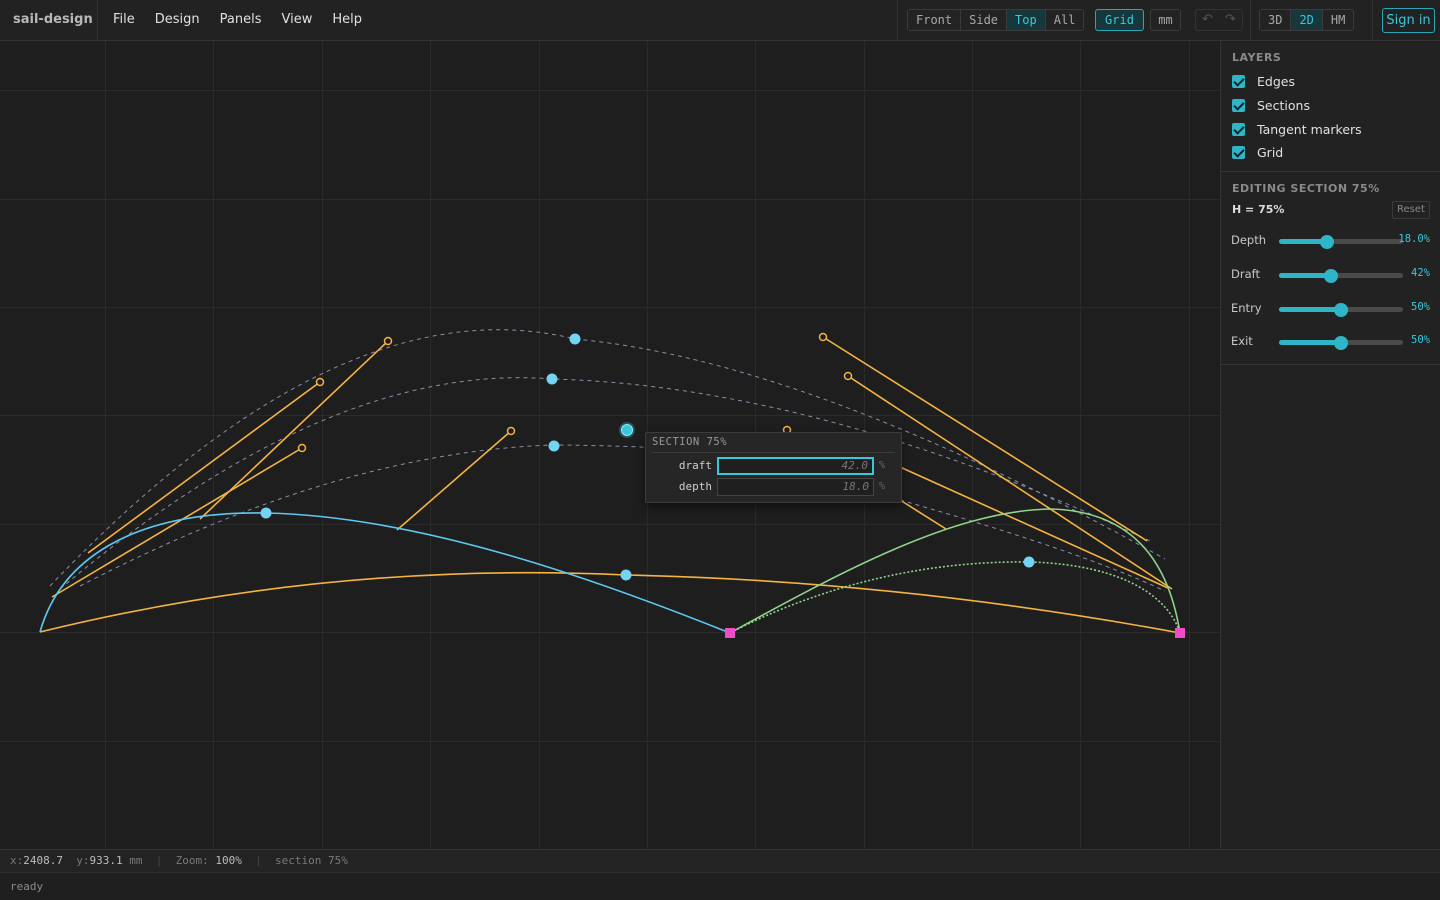  Describe the element at coordinates (882, 486) in the screenshot. I see `depth-unit: %` at that location.